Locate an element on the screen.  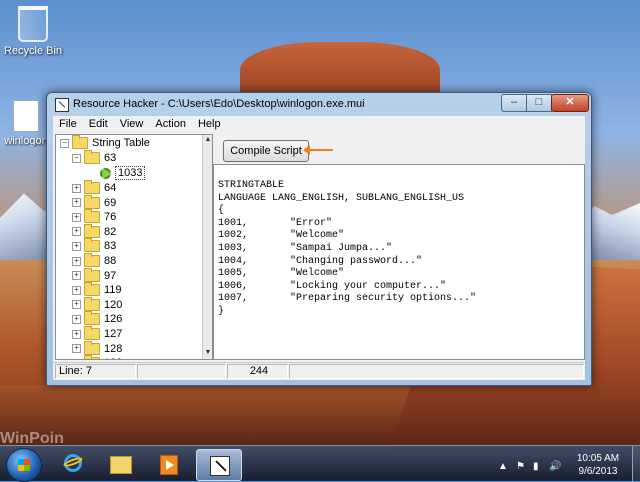
tree-node-label: 120 is located at coordinates (113, 304).